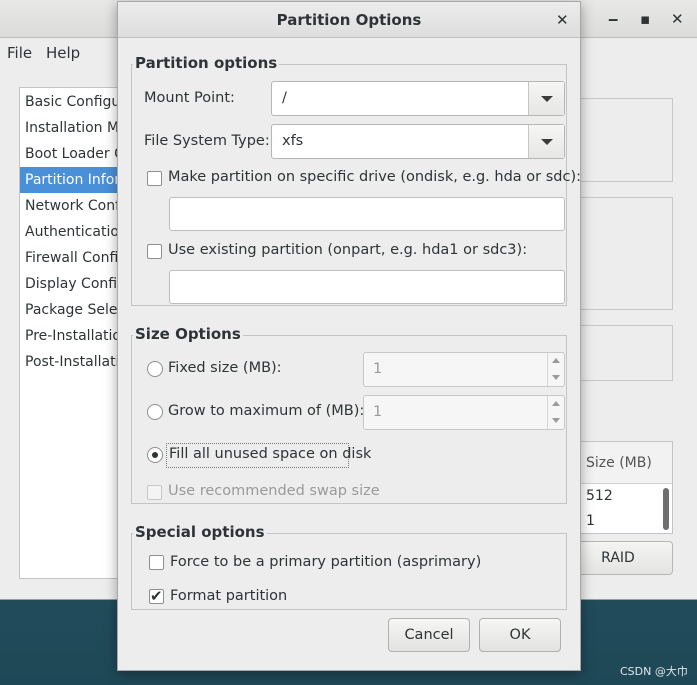  Describe the element at coordinates (200, 532) in the screenshot. I see `special-options-title: Special options` at that location.